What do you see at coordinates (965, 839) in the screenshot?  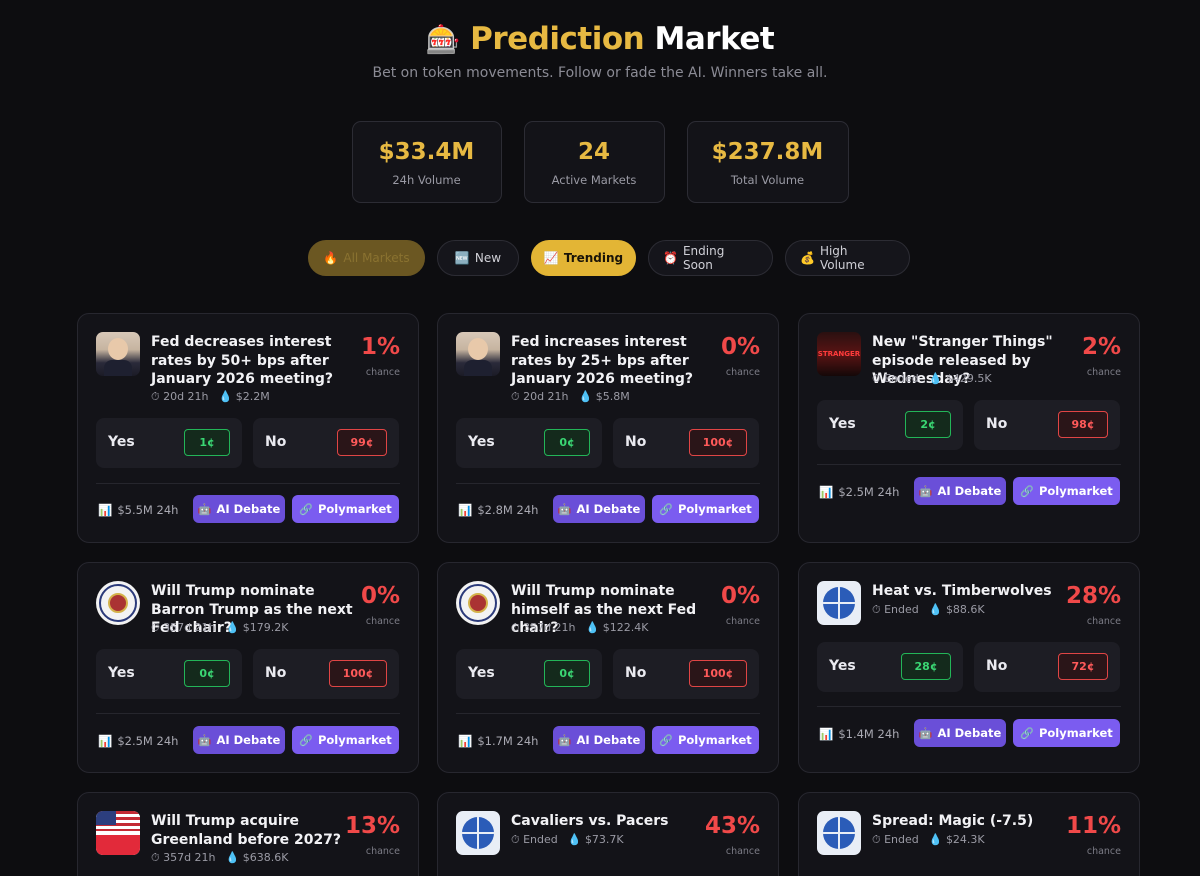 I see `liquidity: $24.3K` at bounding box center [965, 839].